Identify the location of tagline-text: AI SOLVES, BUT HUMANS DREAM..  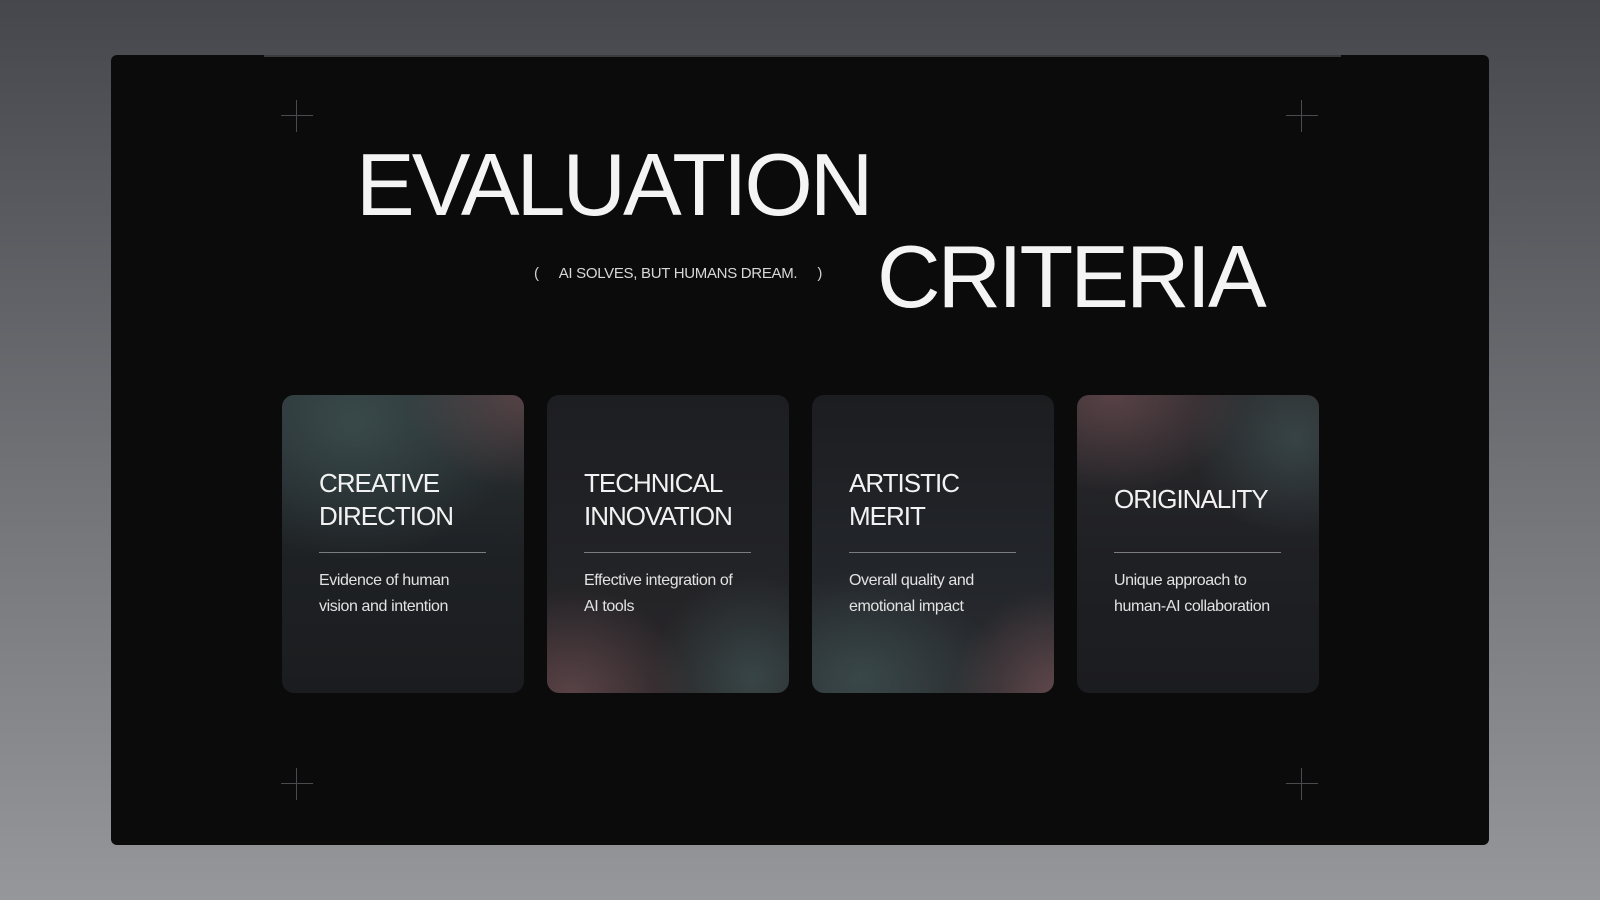
(678, 273).